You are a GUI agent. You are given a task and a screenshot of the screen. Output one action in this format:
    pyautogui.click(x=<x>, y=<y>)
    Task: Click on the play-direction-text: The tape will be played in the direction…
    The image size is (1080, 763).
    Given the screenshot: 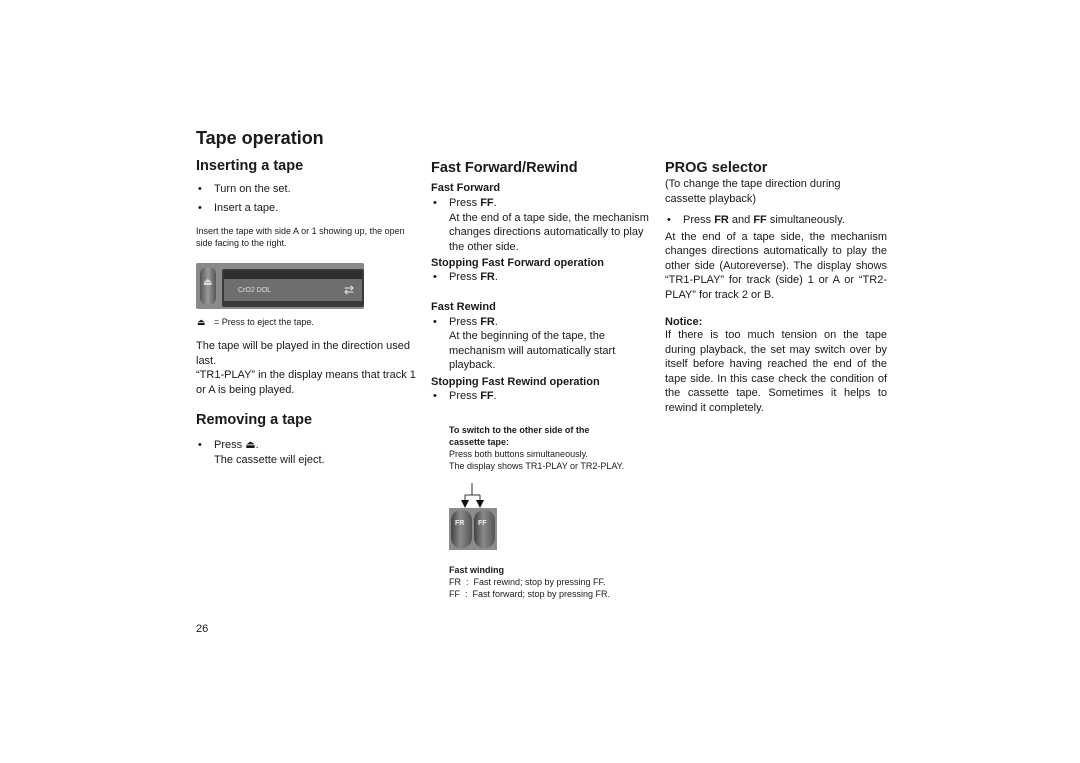 What is the action you would take?
    pyautogui.click(x=303, y=353)
    